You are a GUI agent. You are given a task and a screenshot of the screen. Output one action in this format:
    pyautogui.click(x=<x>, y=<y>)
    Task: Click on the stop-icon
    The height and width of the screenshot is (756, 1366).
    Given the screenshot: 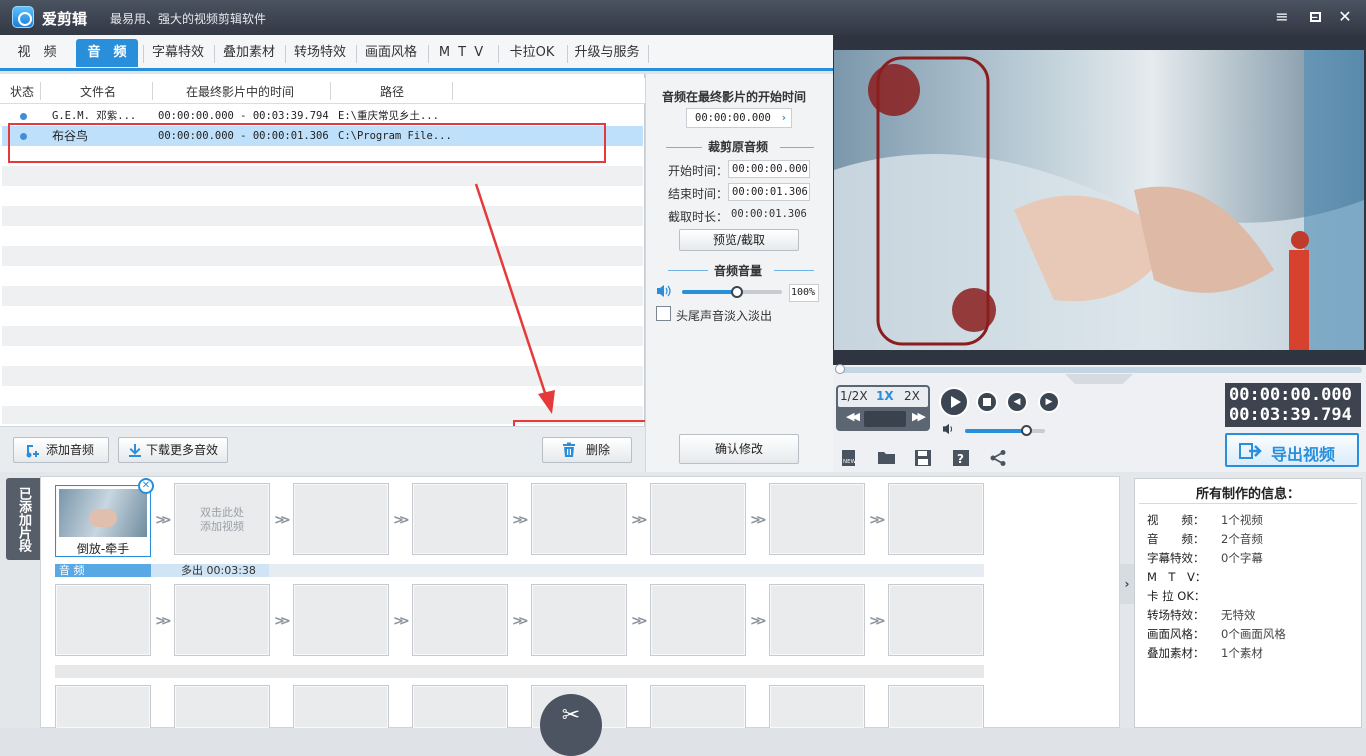 What is the action you would take?
    pyautogui.click(x=987, y=402)
    